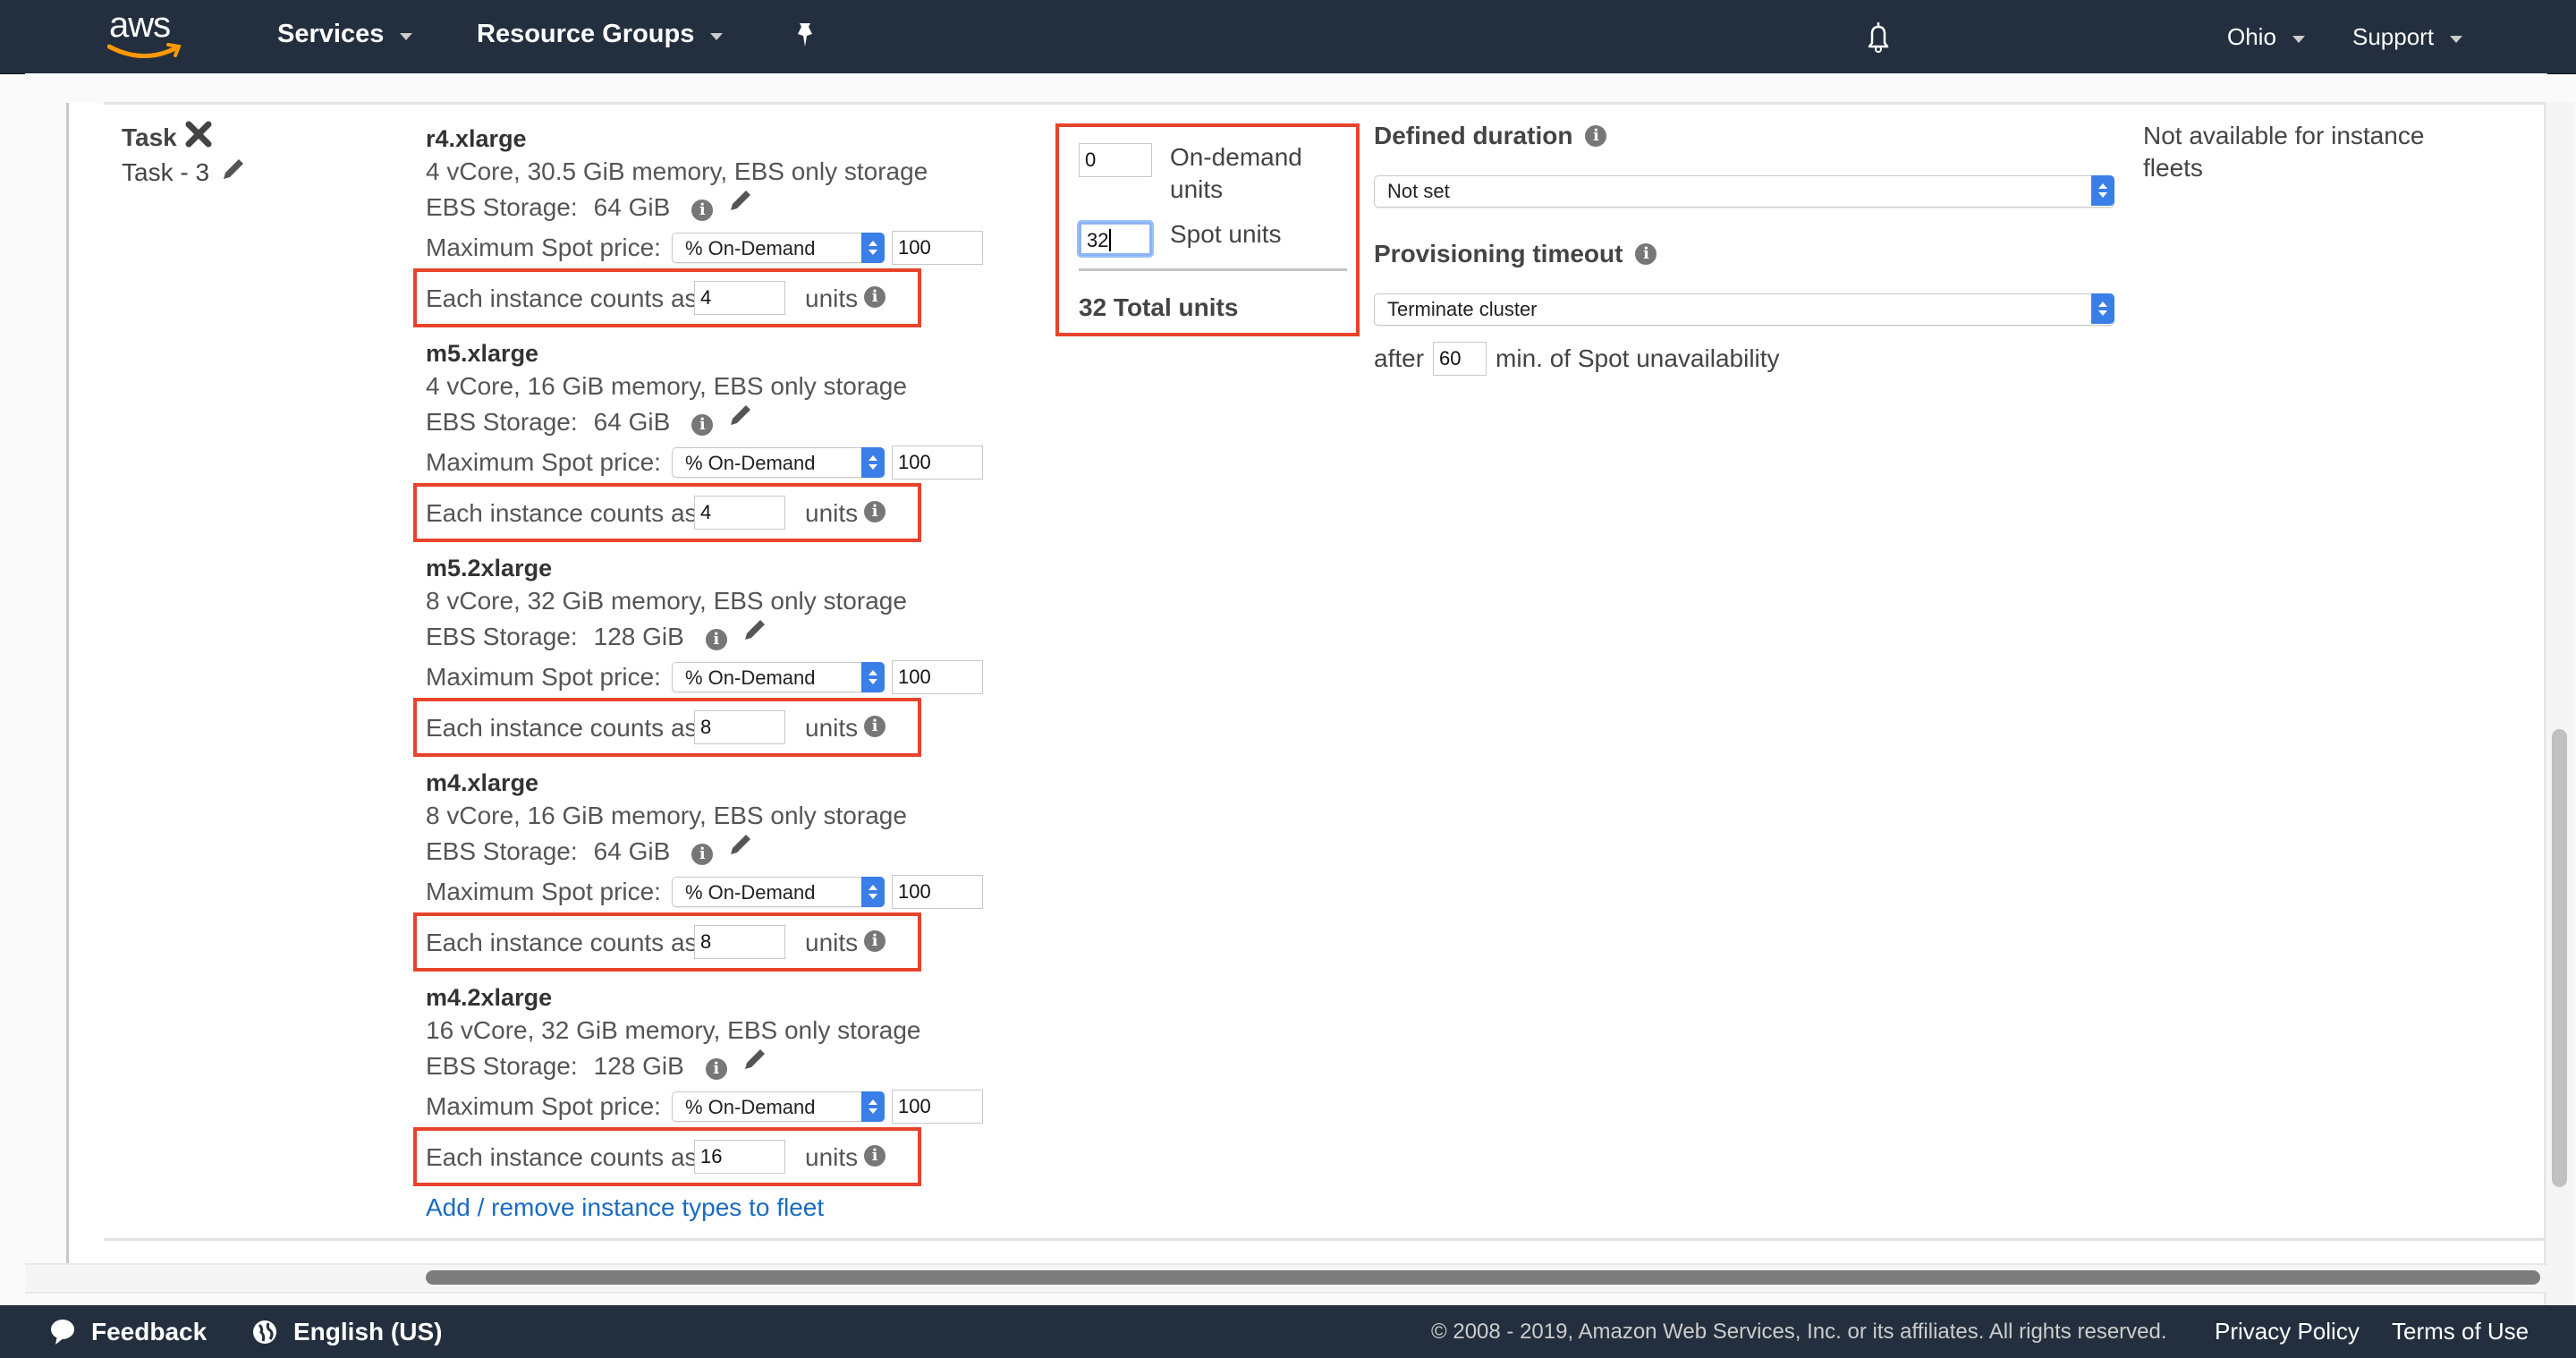 This screenshot has width=2576, height=1358. I want to click on instance-type-name: m5.xlarge, so click(482, 353).